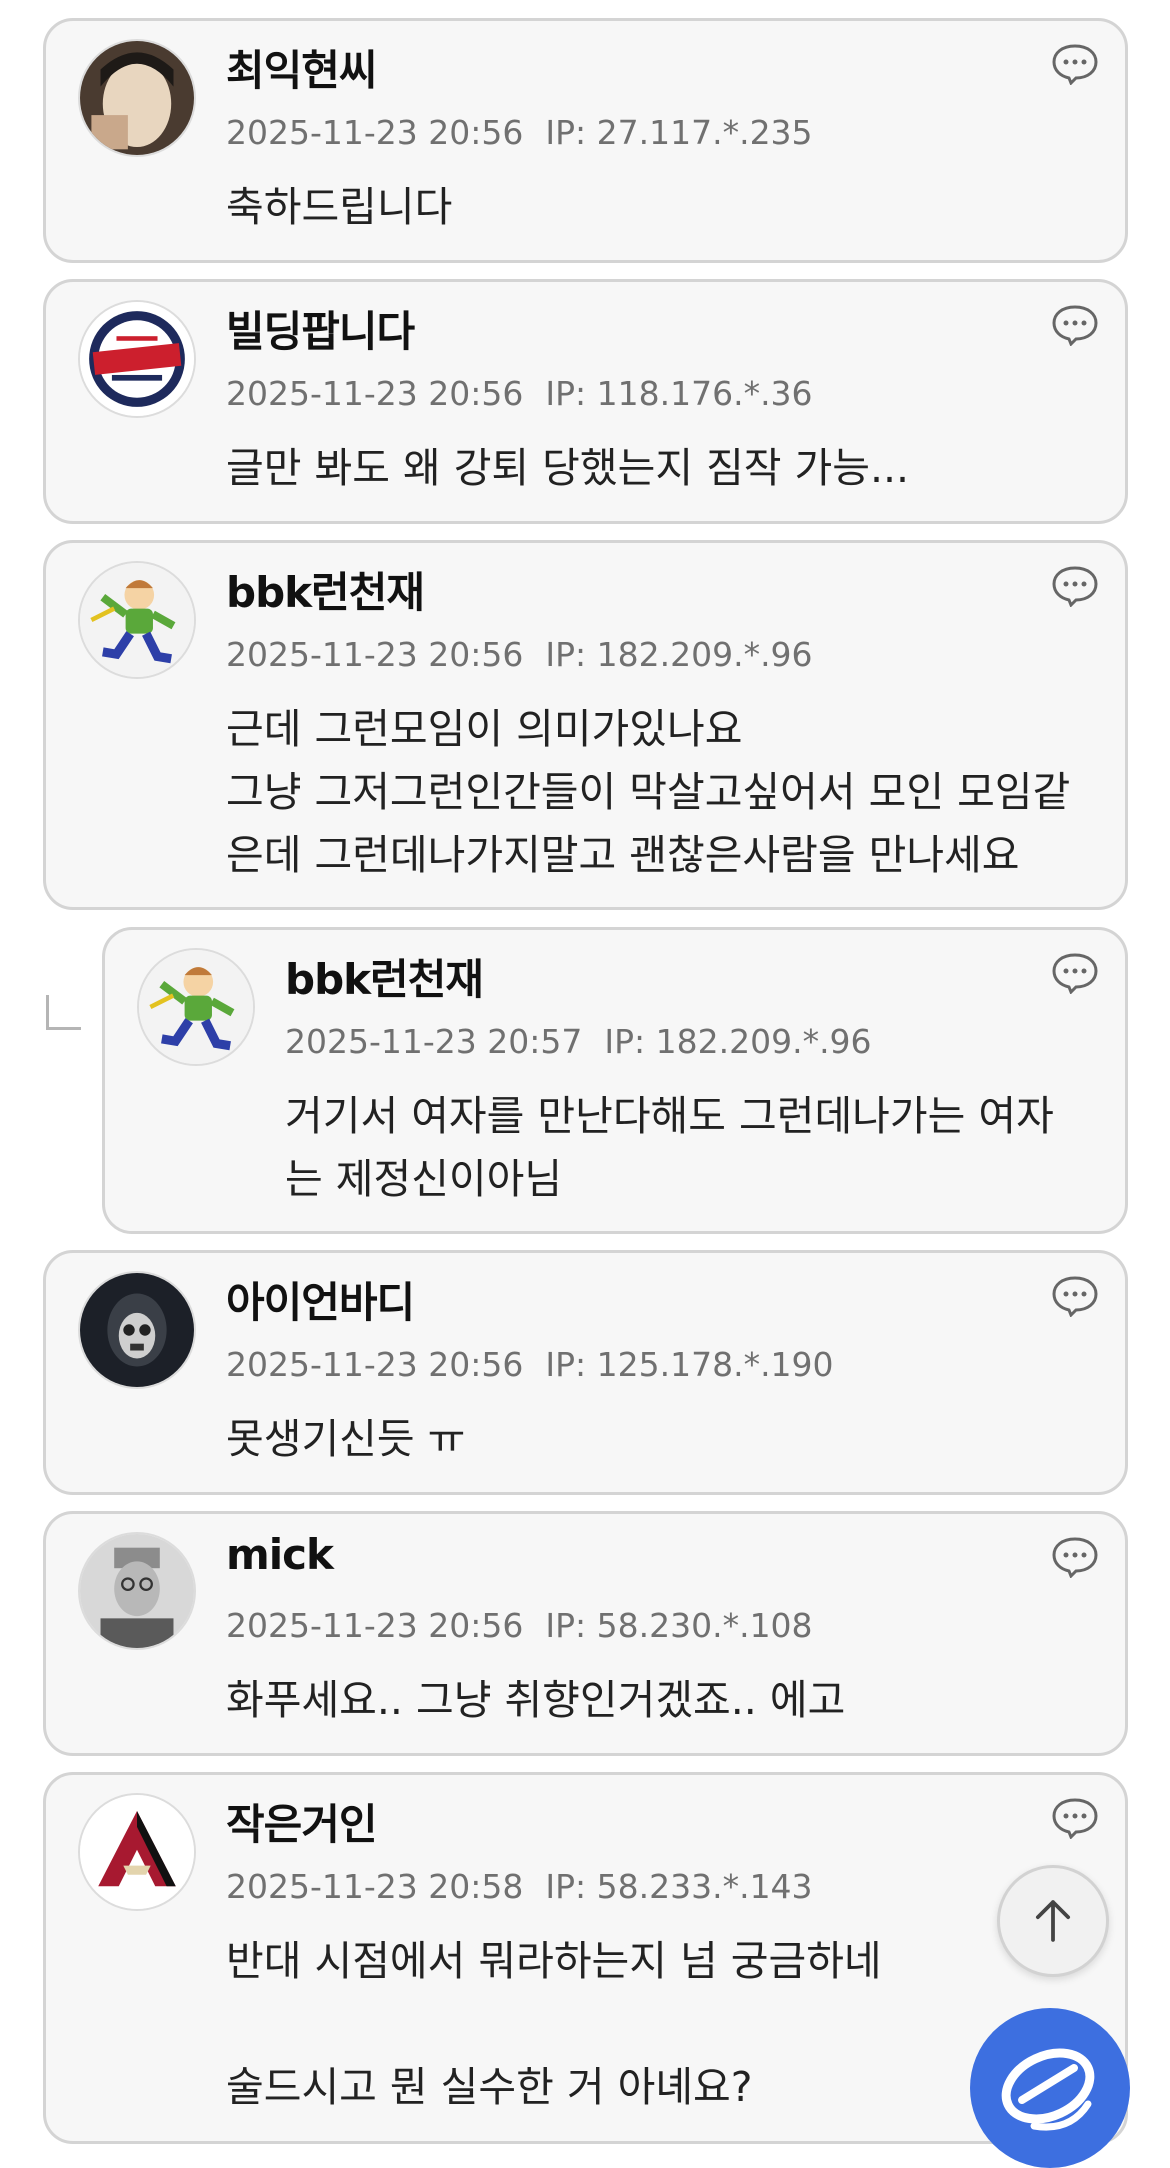  I want to click on comment-line: 술드시고 뭔 실수한 거 아녜요?, so click(489, 2087).